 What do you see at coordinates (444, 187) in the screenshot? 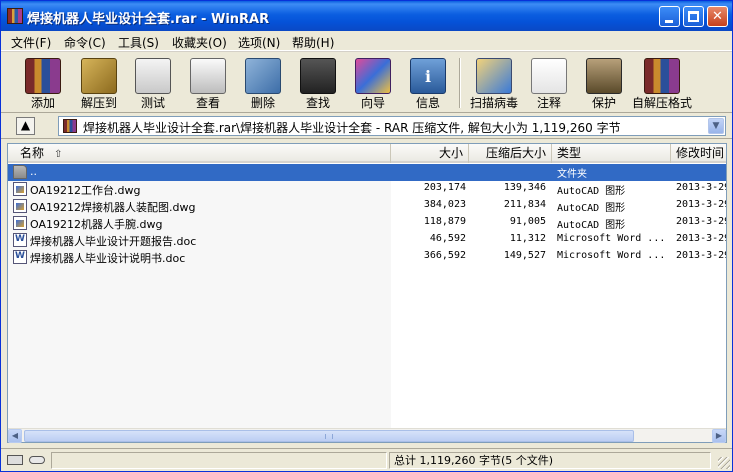
I see `row-size: 203,174` at bounding box center [444, 187].